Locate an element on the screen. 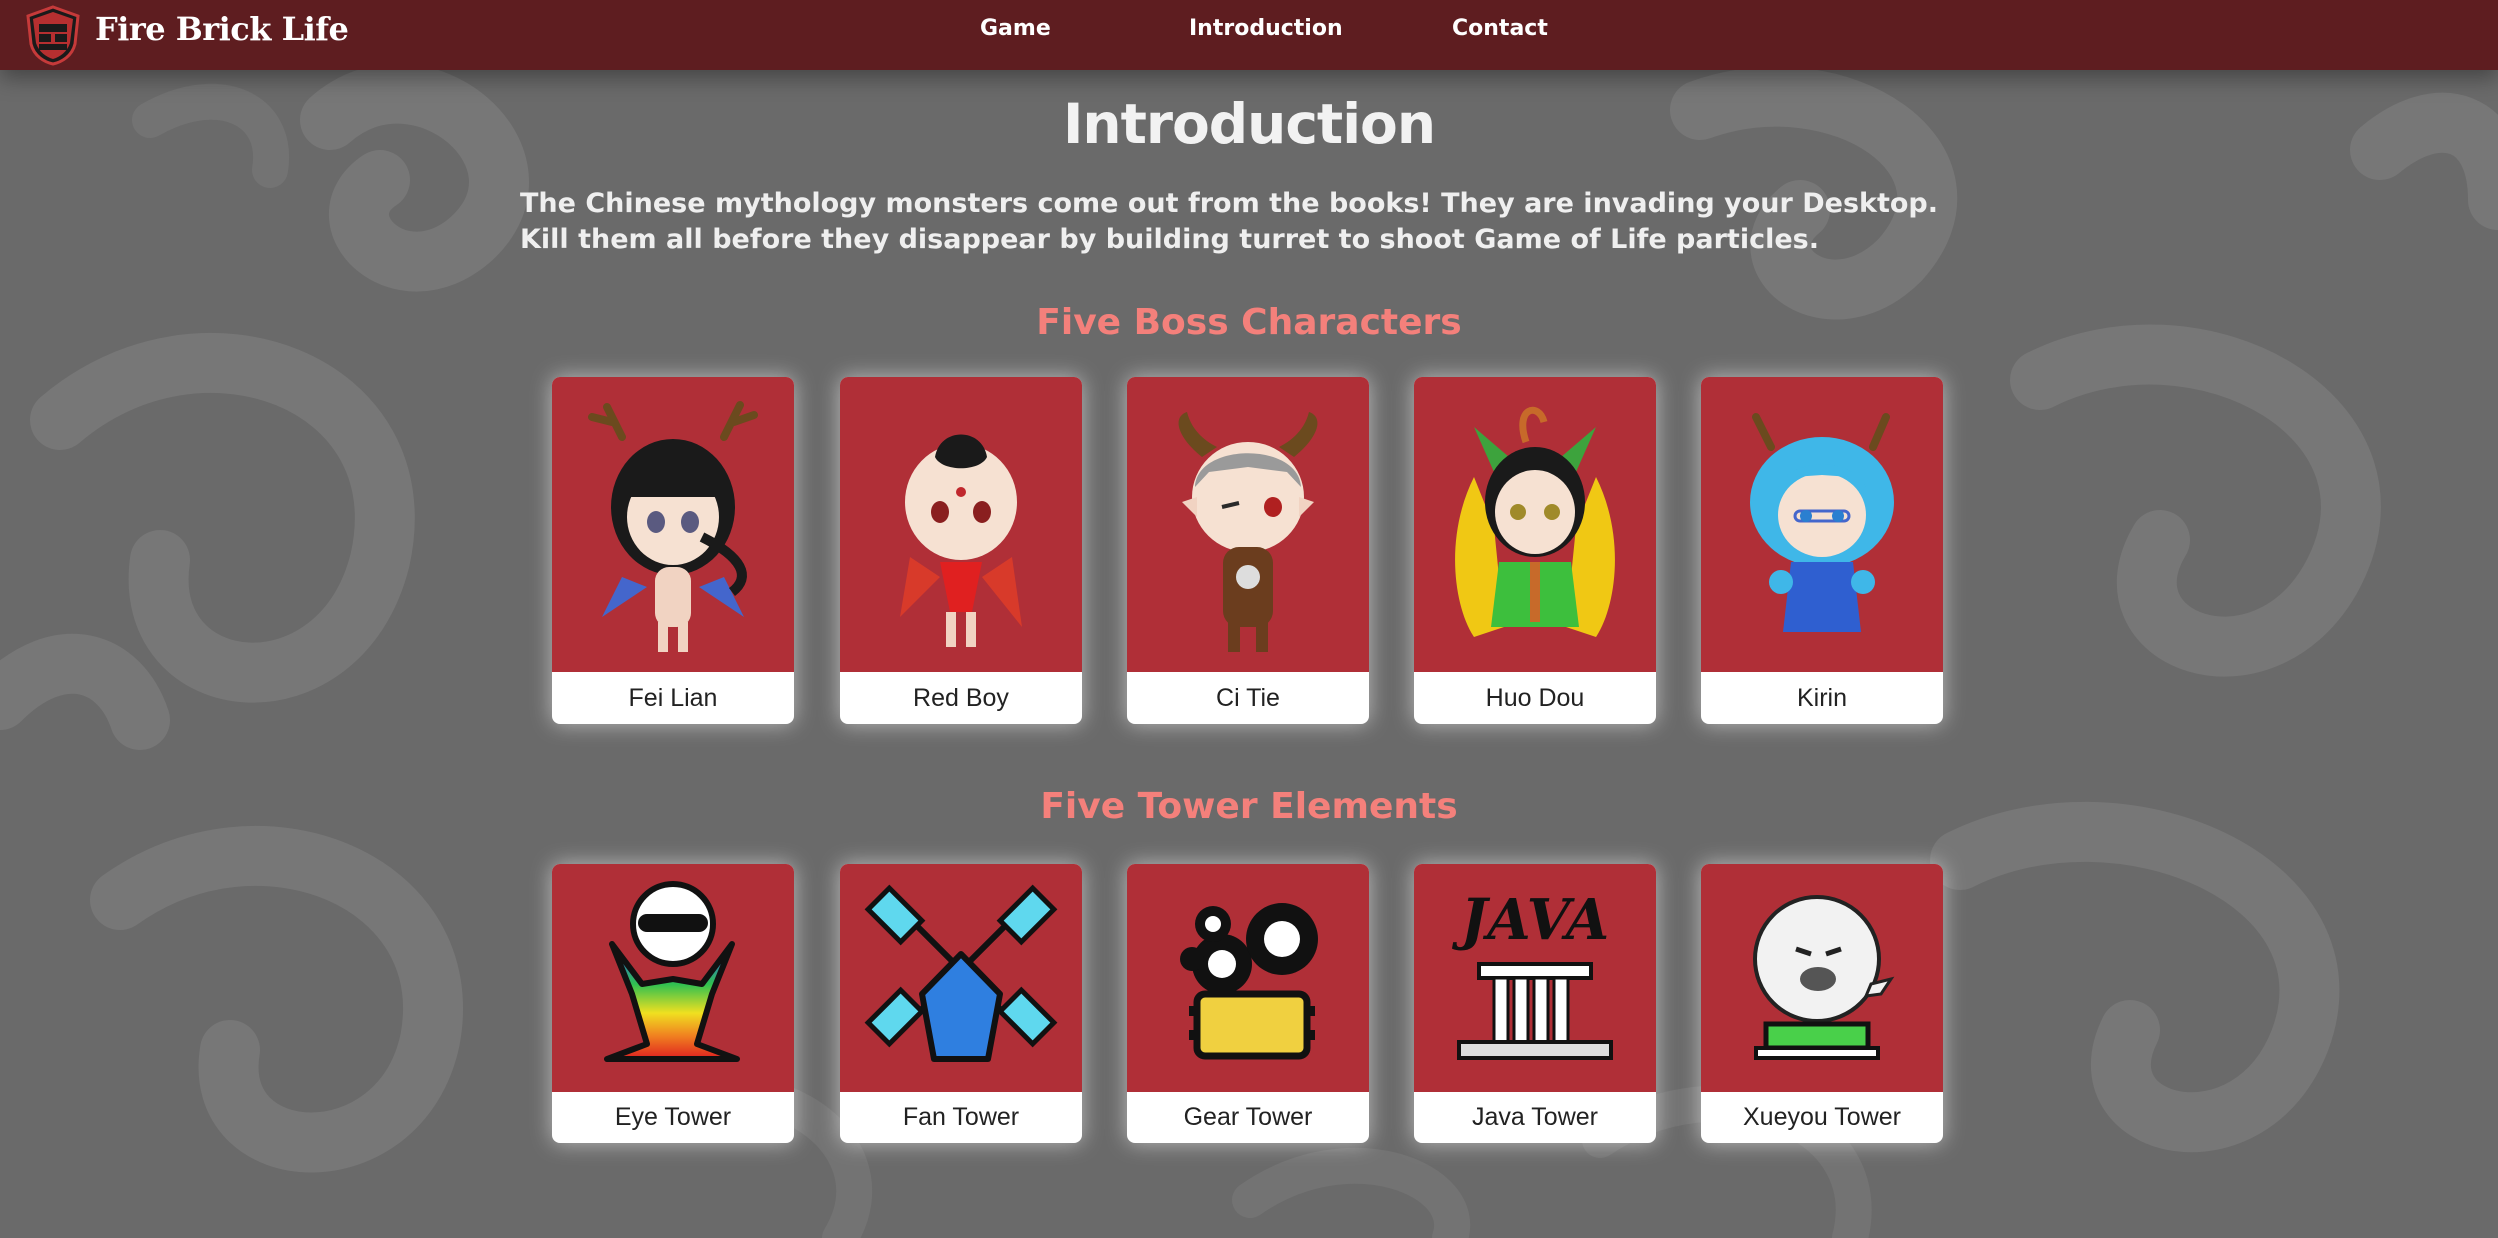 The width and height of the screenshot is (2498, 1238). boss-card-fei-lian: Fei Lian is located at coordinates (673, 550).